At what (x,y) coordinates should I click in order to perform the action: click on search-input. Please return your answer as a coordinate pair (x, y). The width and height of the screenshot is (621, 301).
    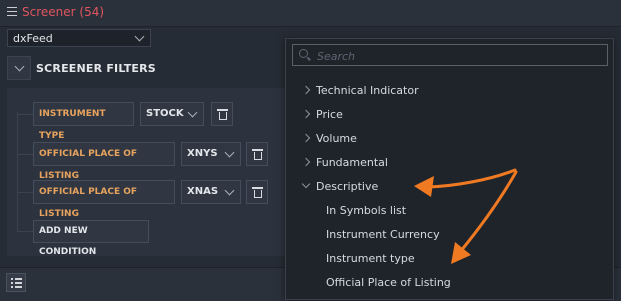
    Looking at the image, I should click on (457, 56).